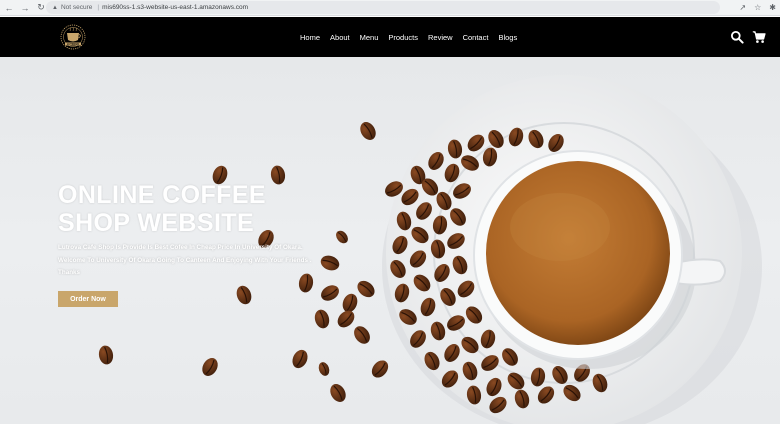 Image resolution: width=780 pixels, height=424 pixels. I want to click on hero-title: ONLINE COFFEE SHOP WEBSITE, so click(188, 209).